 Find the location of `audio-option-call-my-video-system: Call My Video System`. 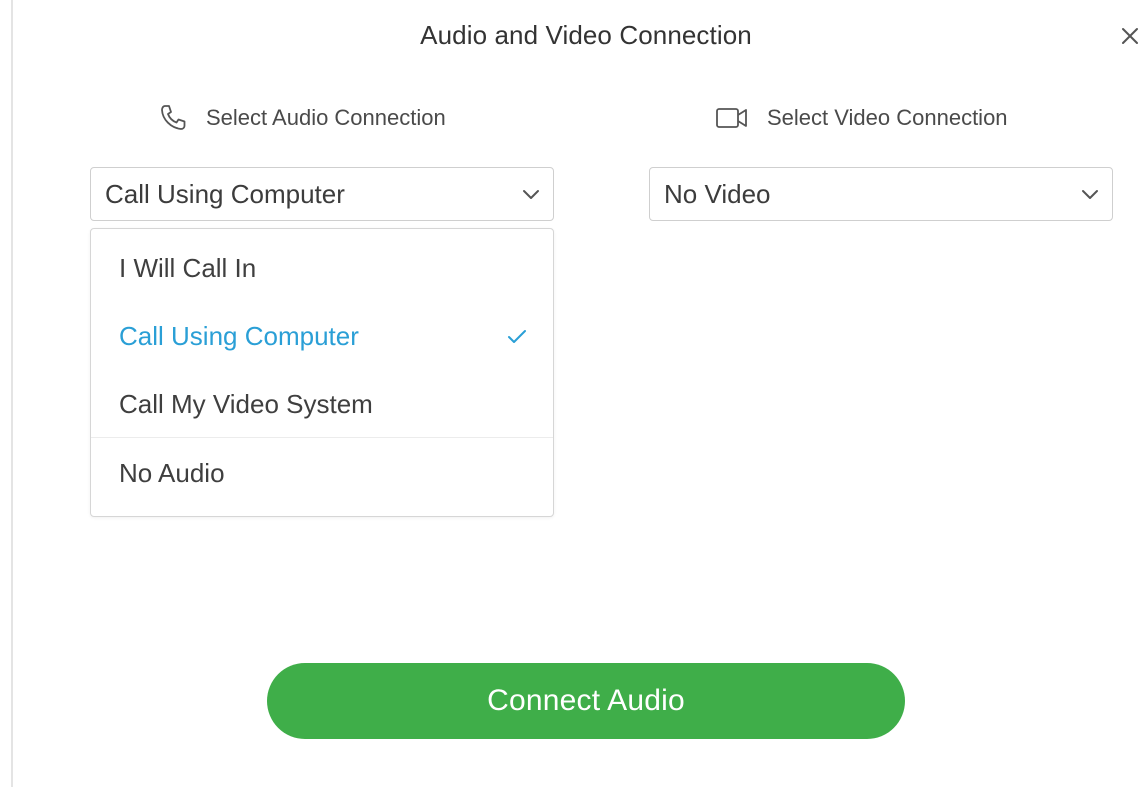

audio-option-call-my-video-system: Call My Video System is located at coordinates (322, 404).